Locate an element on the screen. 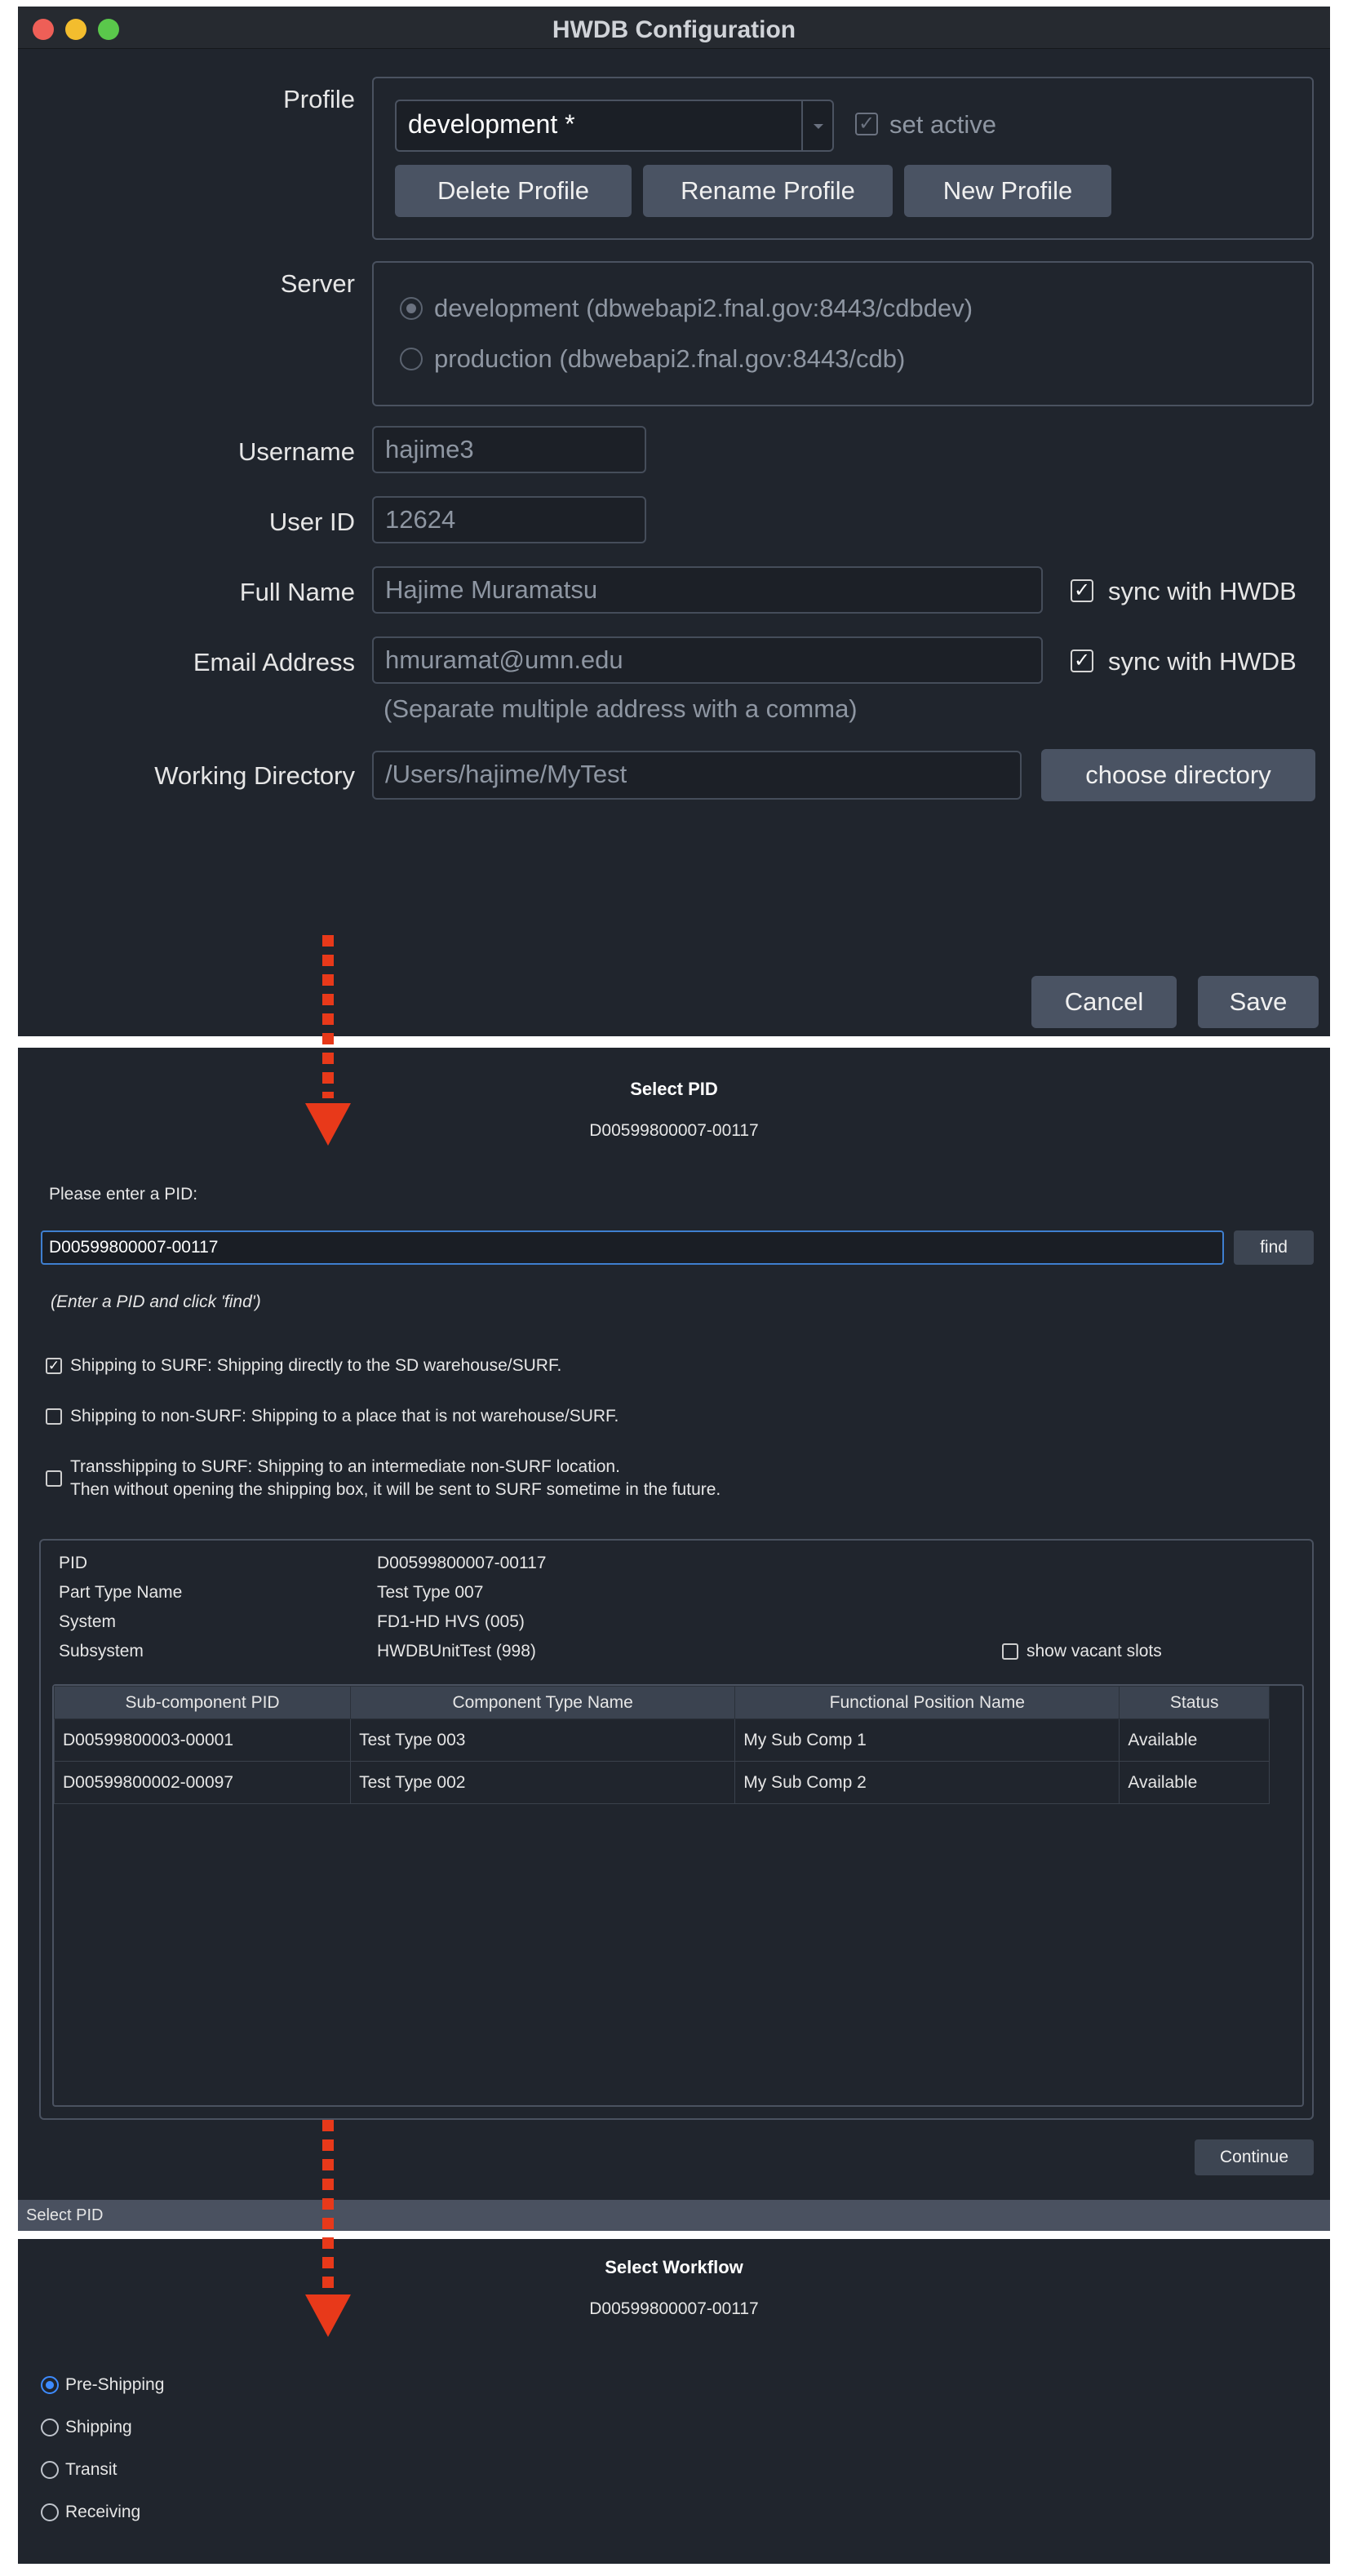  title-bar: HWDB Configuration is located at coordinates (674, 28).